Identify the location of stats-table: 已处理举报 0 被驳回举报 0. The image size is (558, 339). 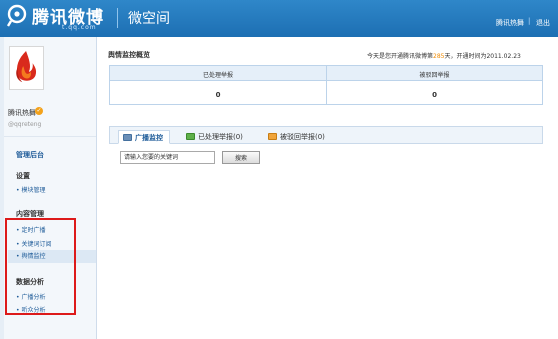
(326, 85).